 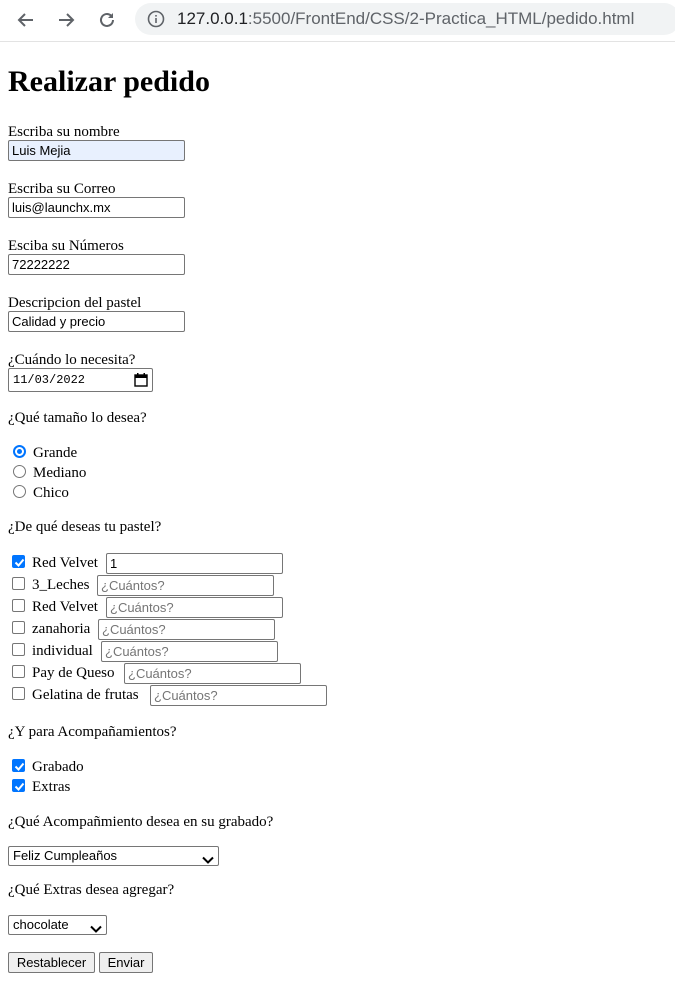 I want to click on page-title: Realizar pedido, so click(x=109, y=81).